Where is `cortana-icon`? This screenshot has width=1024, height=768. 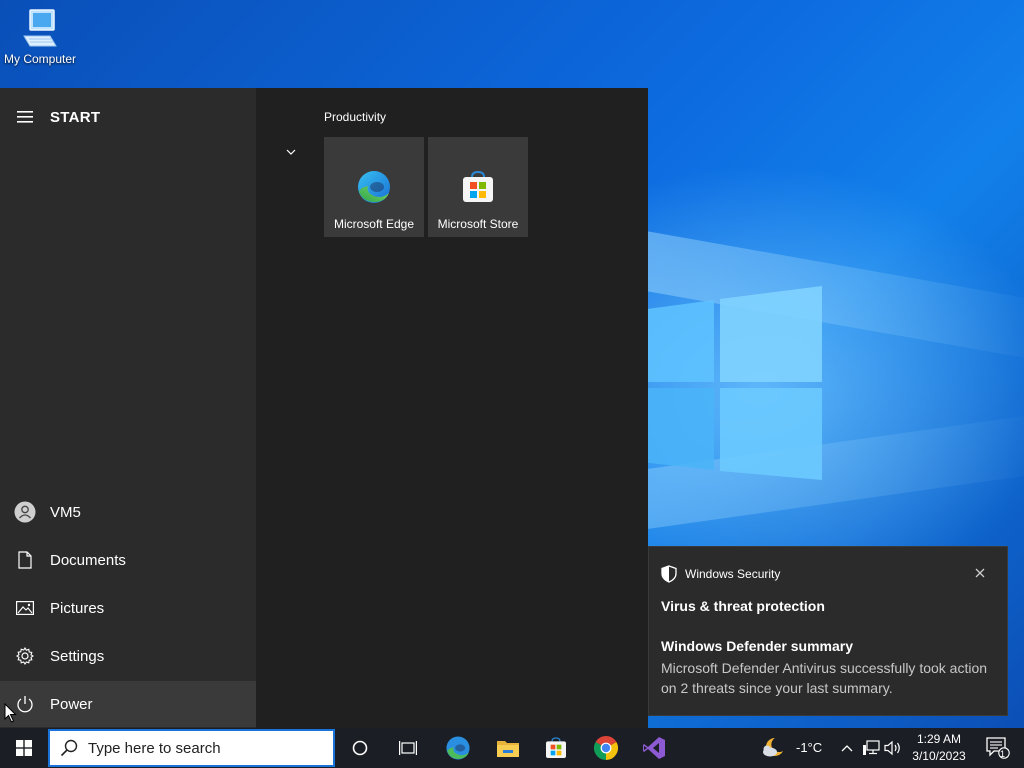 cortana-icon is located at coordinates (360, 748).